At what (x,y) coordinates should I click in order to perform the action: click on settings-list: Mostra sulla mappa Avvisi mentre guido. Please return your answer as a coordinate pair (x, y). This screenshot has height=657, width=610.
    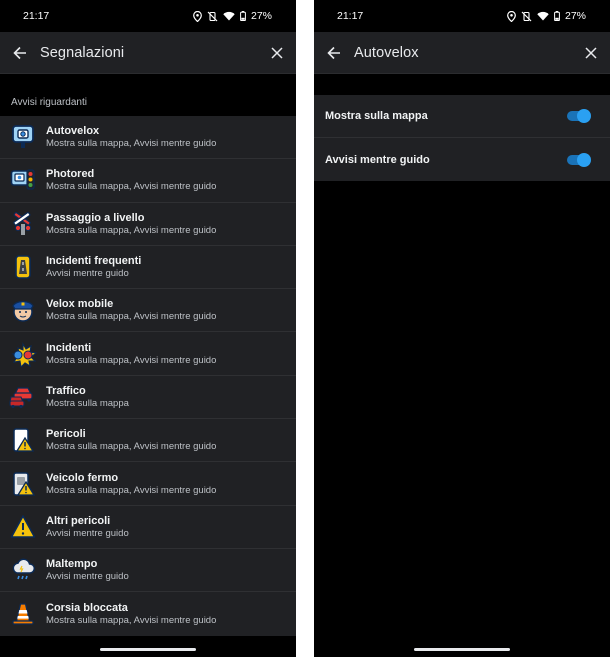
    Looking at the image, I should click on (462, 138).